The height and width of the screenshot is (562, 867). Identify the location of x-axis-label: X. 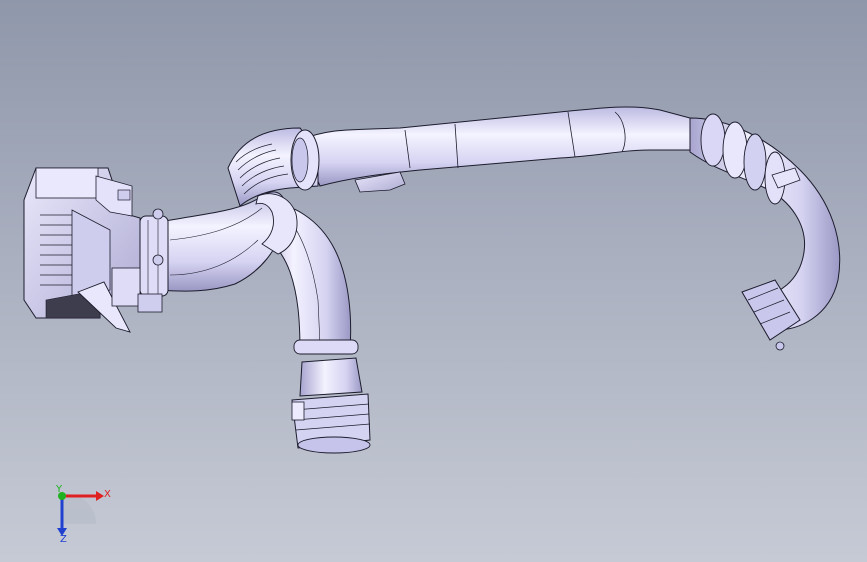
(107, 494).